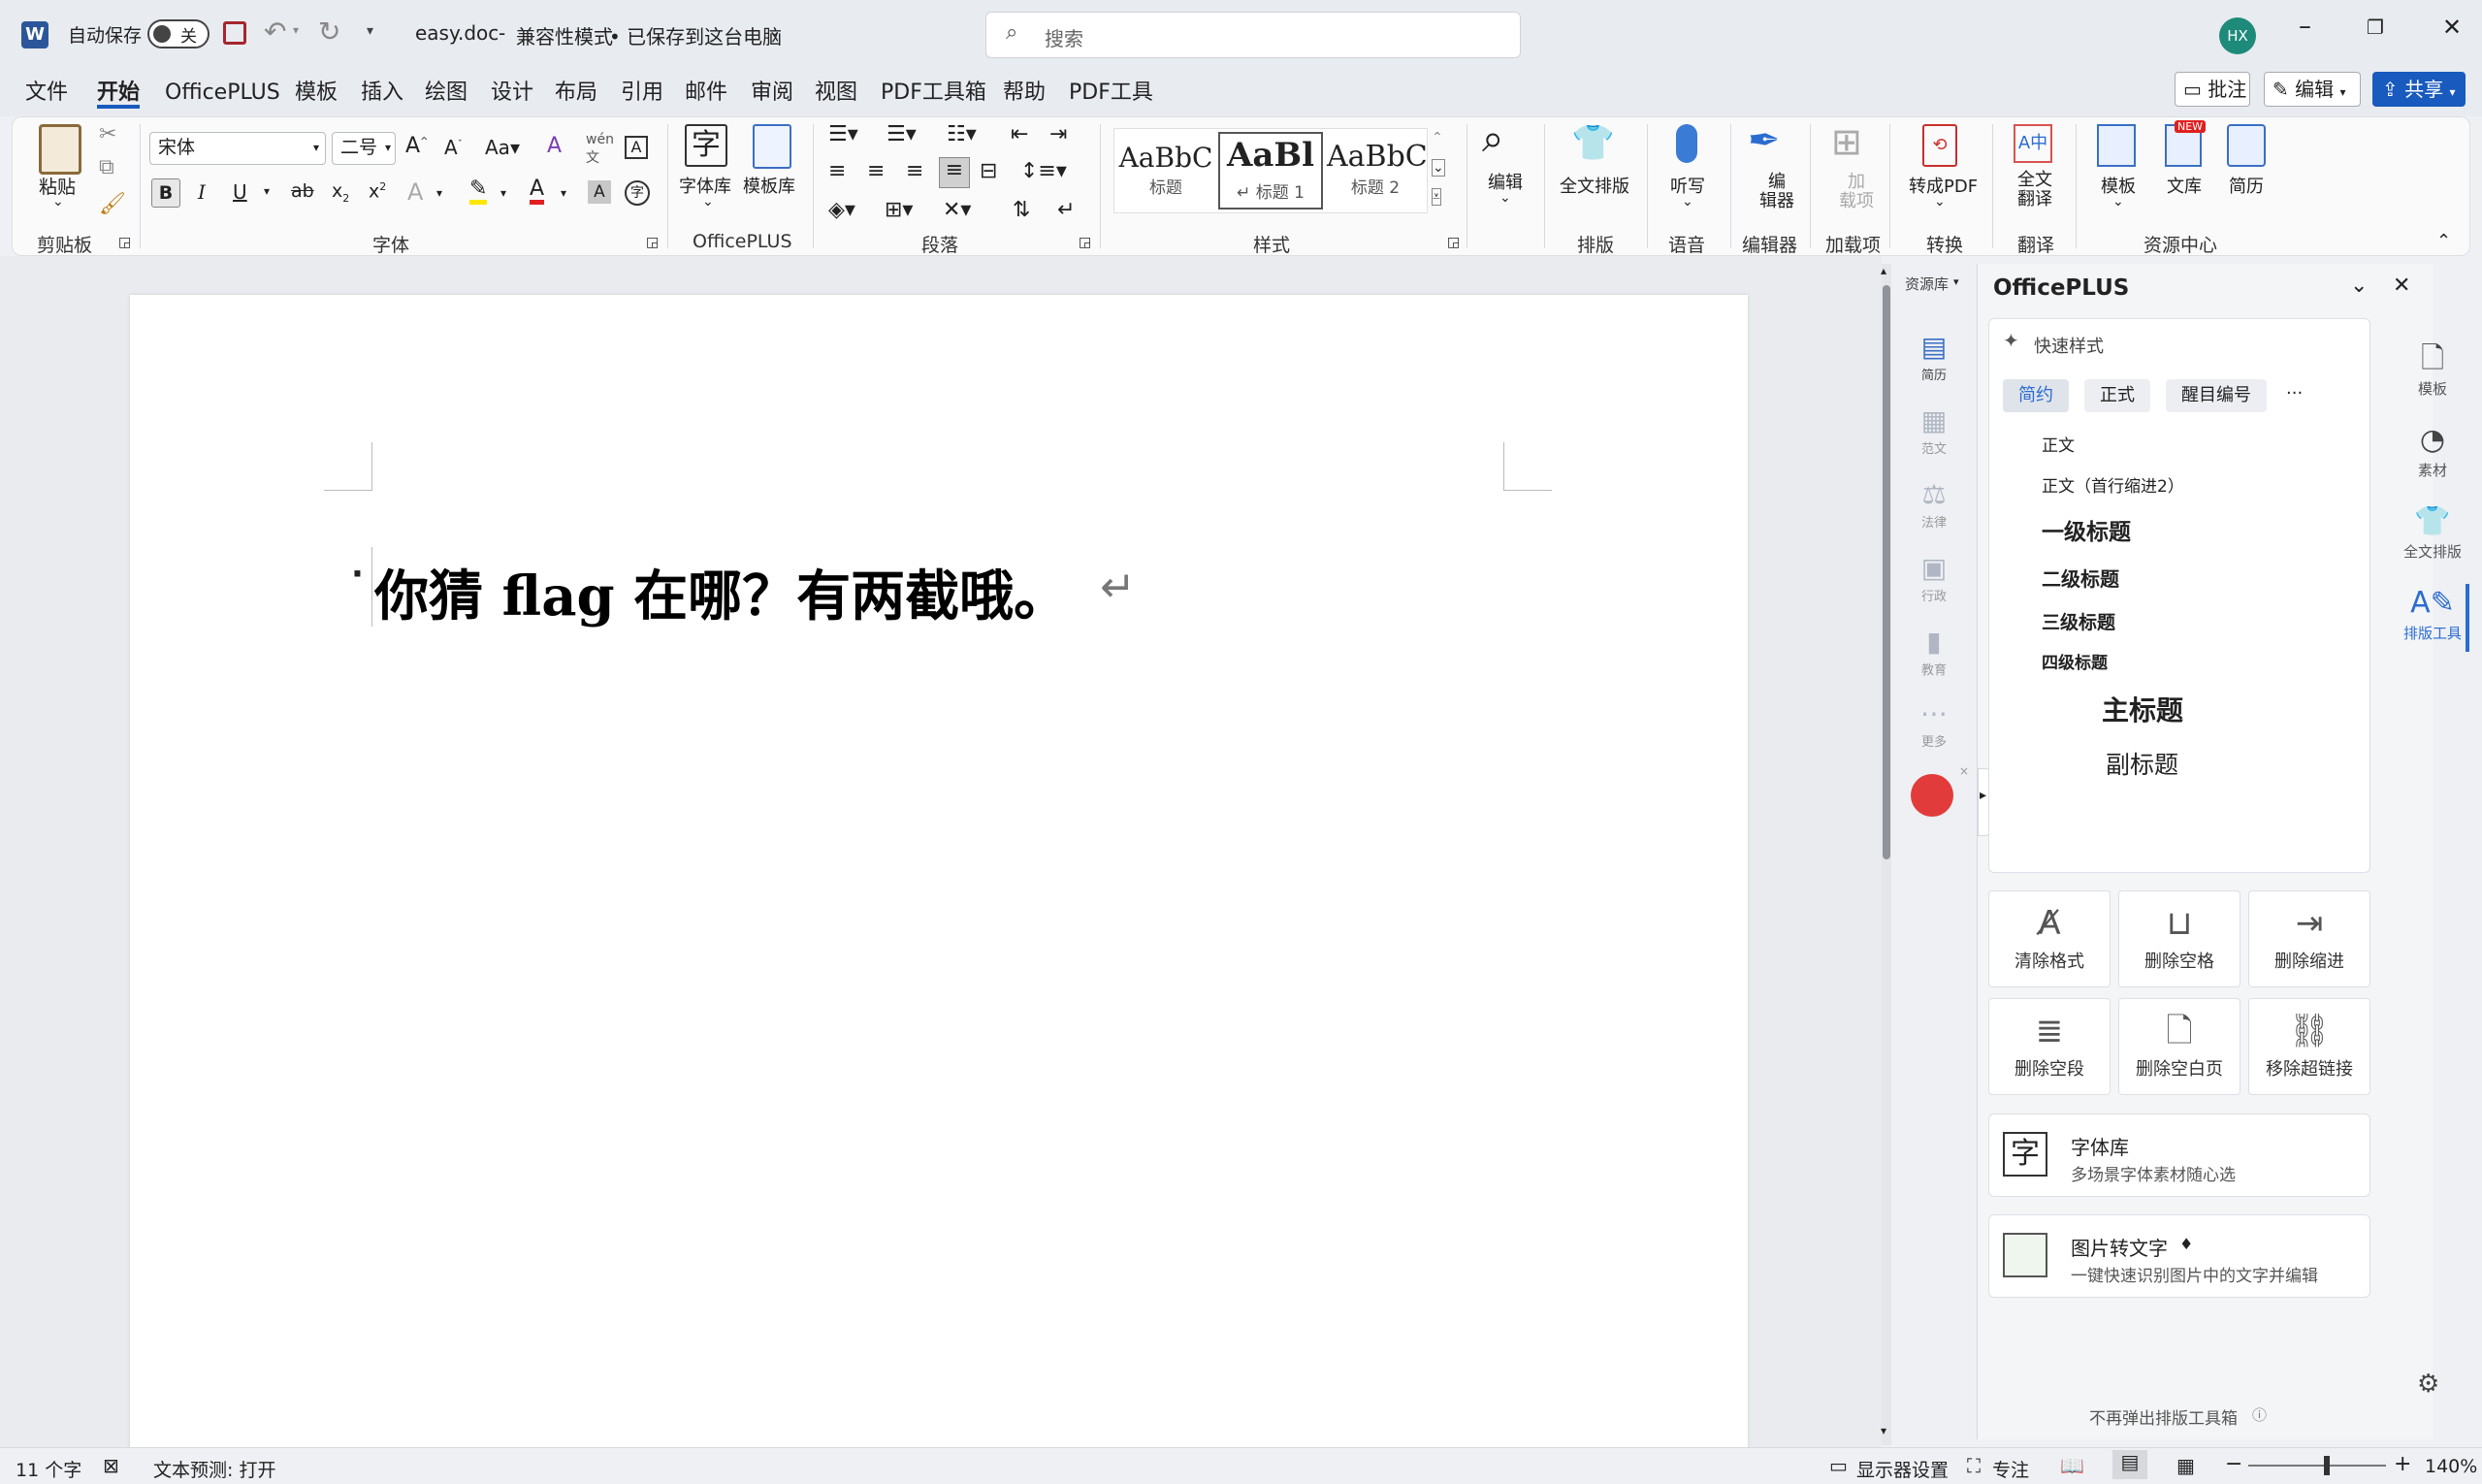  What do you see at coordinates (382, 93) in the screenshot?
I see `tab-insert: 插入` at bounding box center [382, 93].